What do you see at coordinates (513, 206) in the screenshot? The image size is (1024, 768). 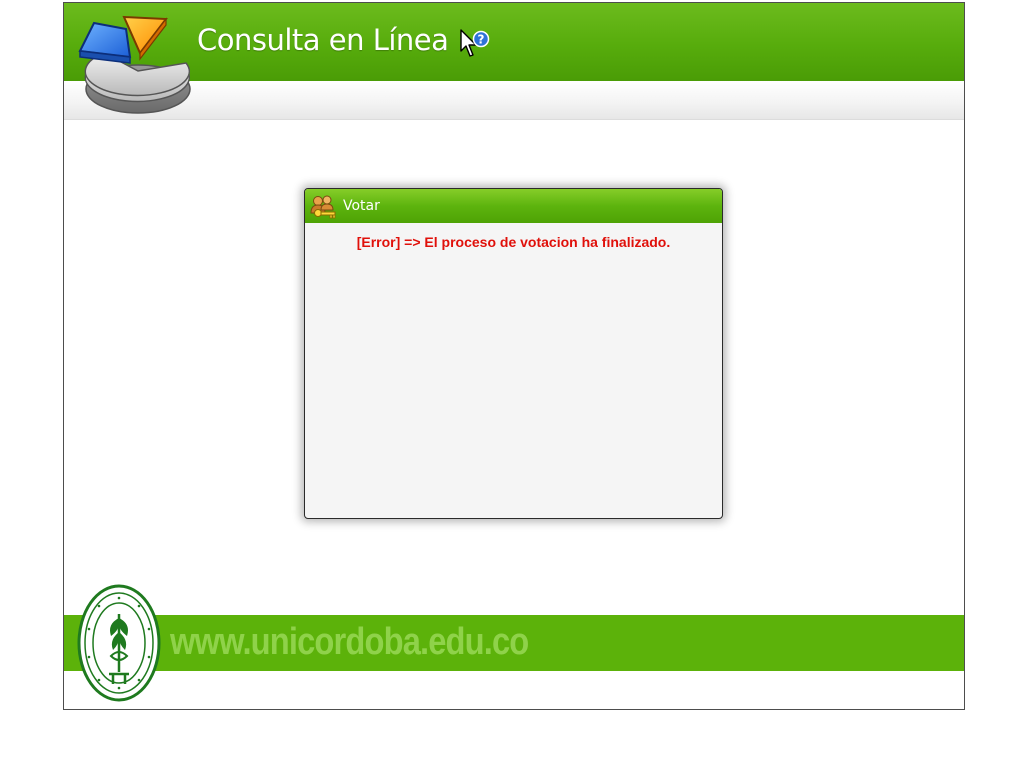 I see `dialog-titlebar: Votar` at bounding box center [513, 206].